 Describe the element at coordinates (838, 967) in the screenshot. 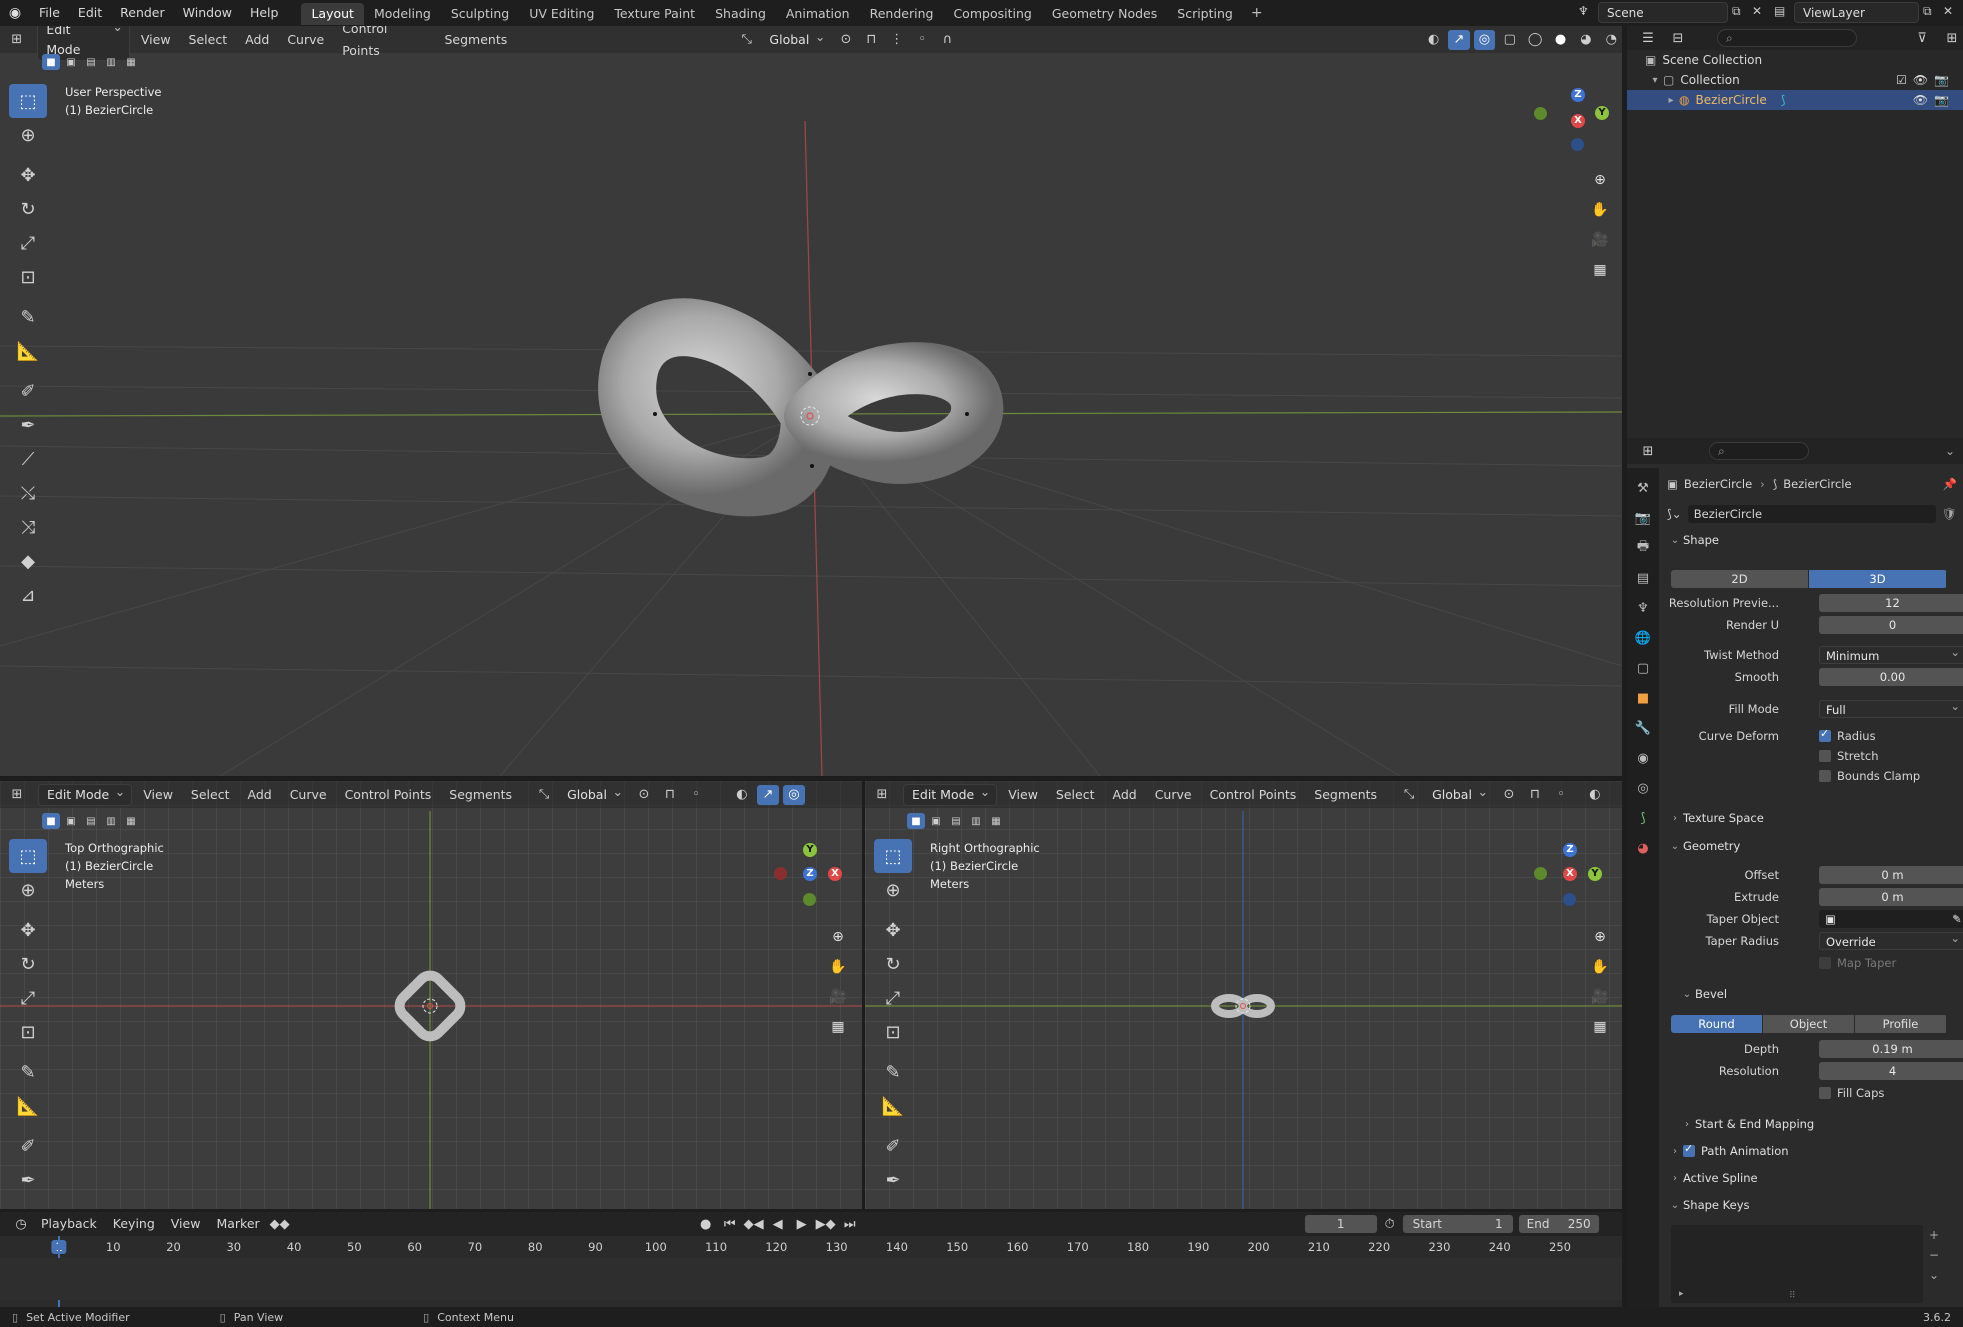

I see `pan-hand-icon: ✋` at that location.